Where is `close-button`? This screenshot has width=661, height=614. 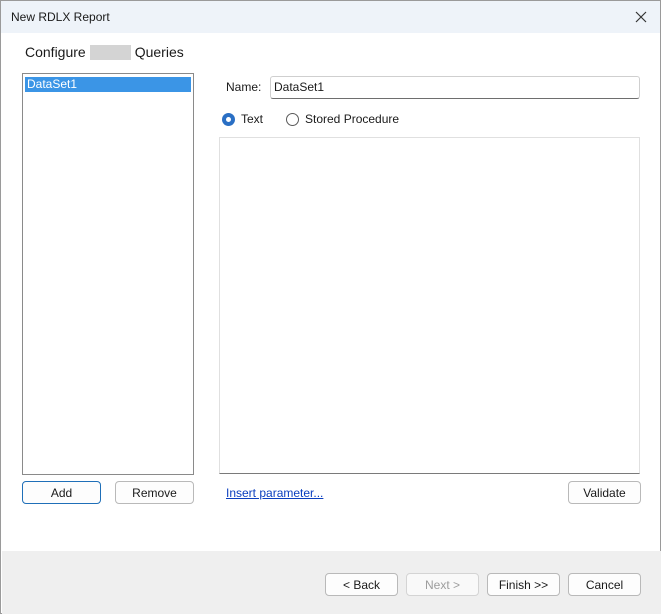 close-button is located at coordinates (641, 17).